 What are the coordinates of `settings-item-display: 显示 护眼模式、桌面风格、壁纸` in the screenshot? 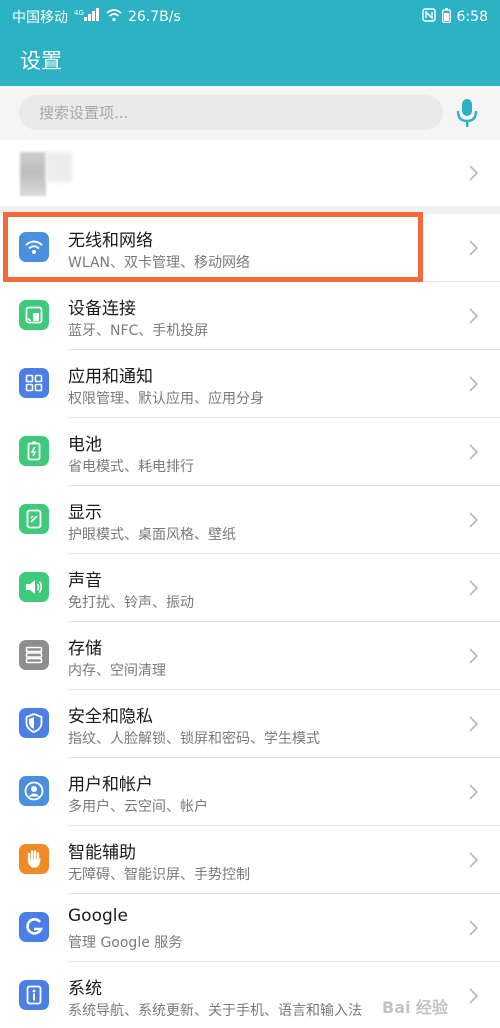 It's located at (250, 520).